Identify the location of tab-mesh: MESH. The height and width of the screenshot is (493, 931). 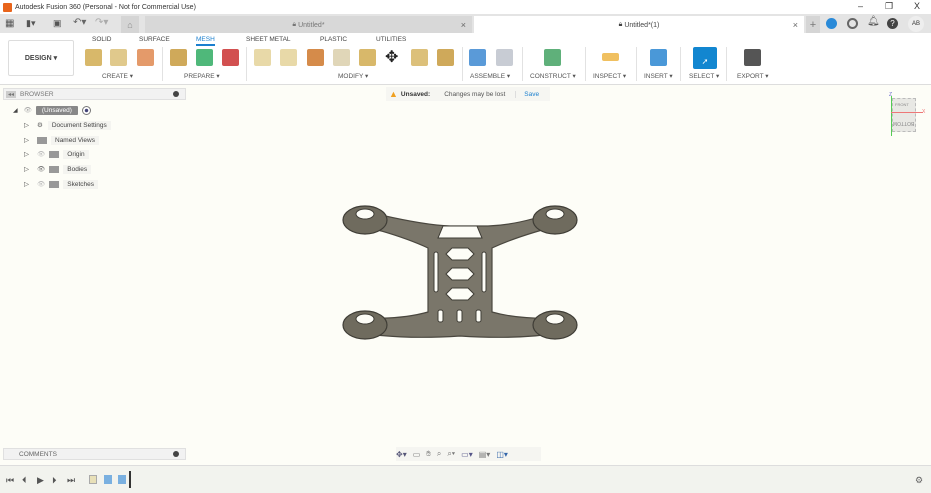
(205, 41).